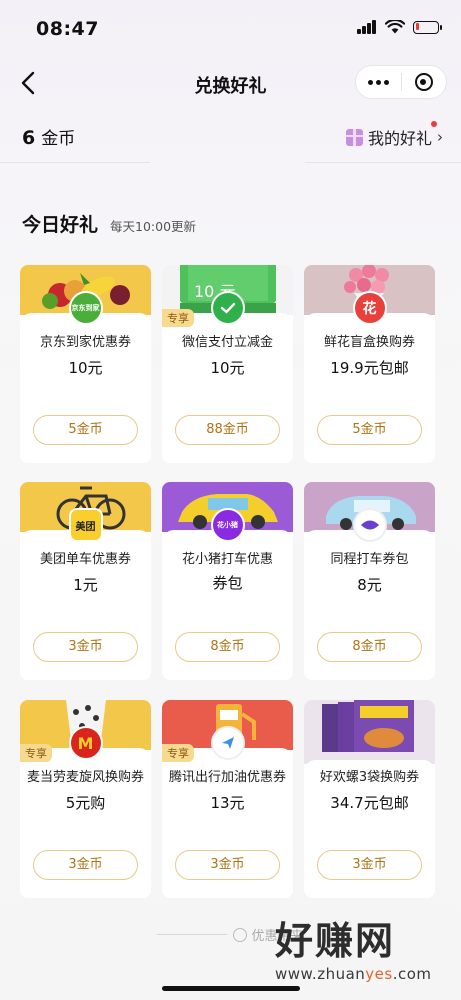 The height and width of the screenshot is (1000, 461). Describe the element at coordinates (227, 777) in the screenshot. I see `gift-name: 腾讯出行加油优惠券` at that location.